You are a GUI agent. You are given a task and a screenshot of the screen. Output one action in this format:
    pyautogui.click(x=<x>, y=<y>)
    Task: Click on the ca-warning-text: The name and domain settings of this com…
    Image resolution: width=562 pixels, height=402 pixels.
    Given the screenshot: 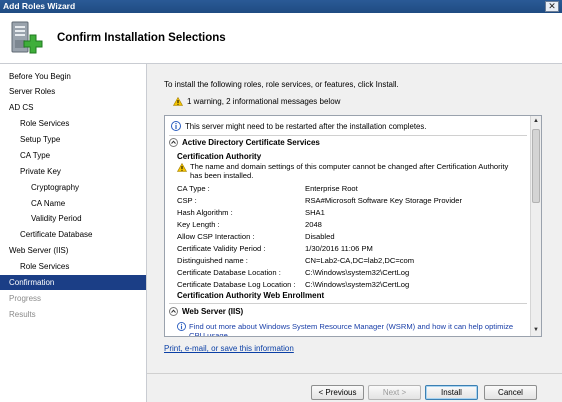 What is the action you would take?
    pyautogui.click(x=349, y=171)
    